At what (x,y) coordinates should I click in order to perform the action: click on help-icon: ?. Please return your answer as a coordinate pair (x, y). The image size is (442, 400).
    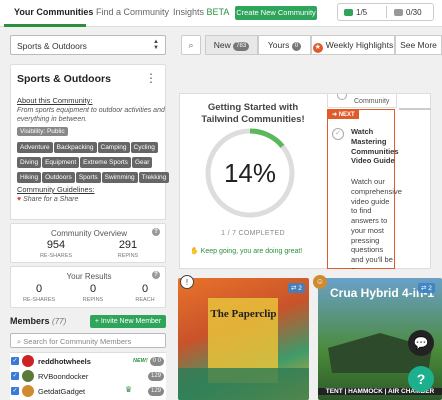
    Looking at the image, I should click on (421, 379).